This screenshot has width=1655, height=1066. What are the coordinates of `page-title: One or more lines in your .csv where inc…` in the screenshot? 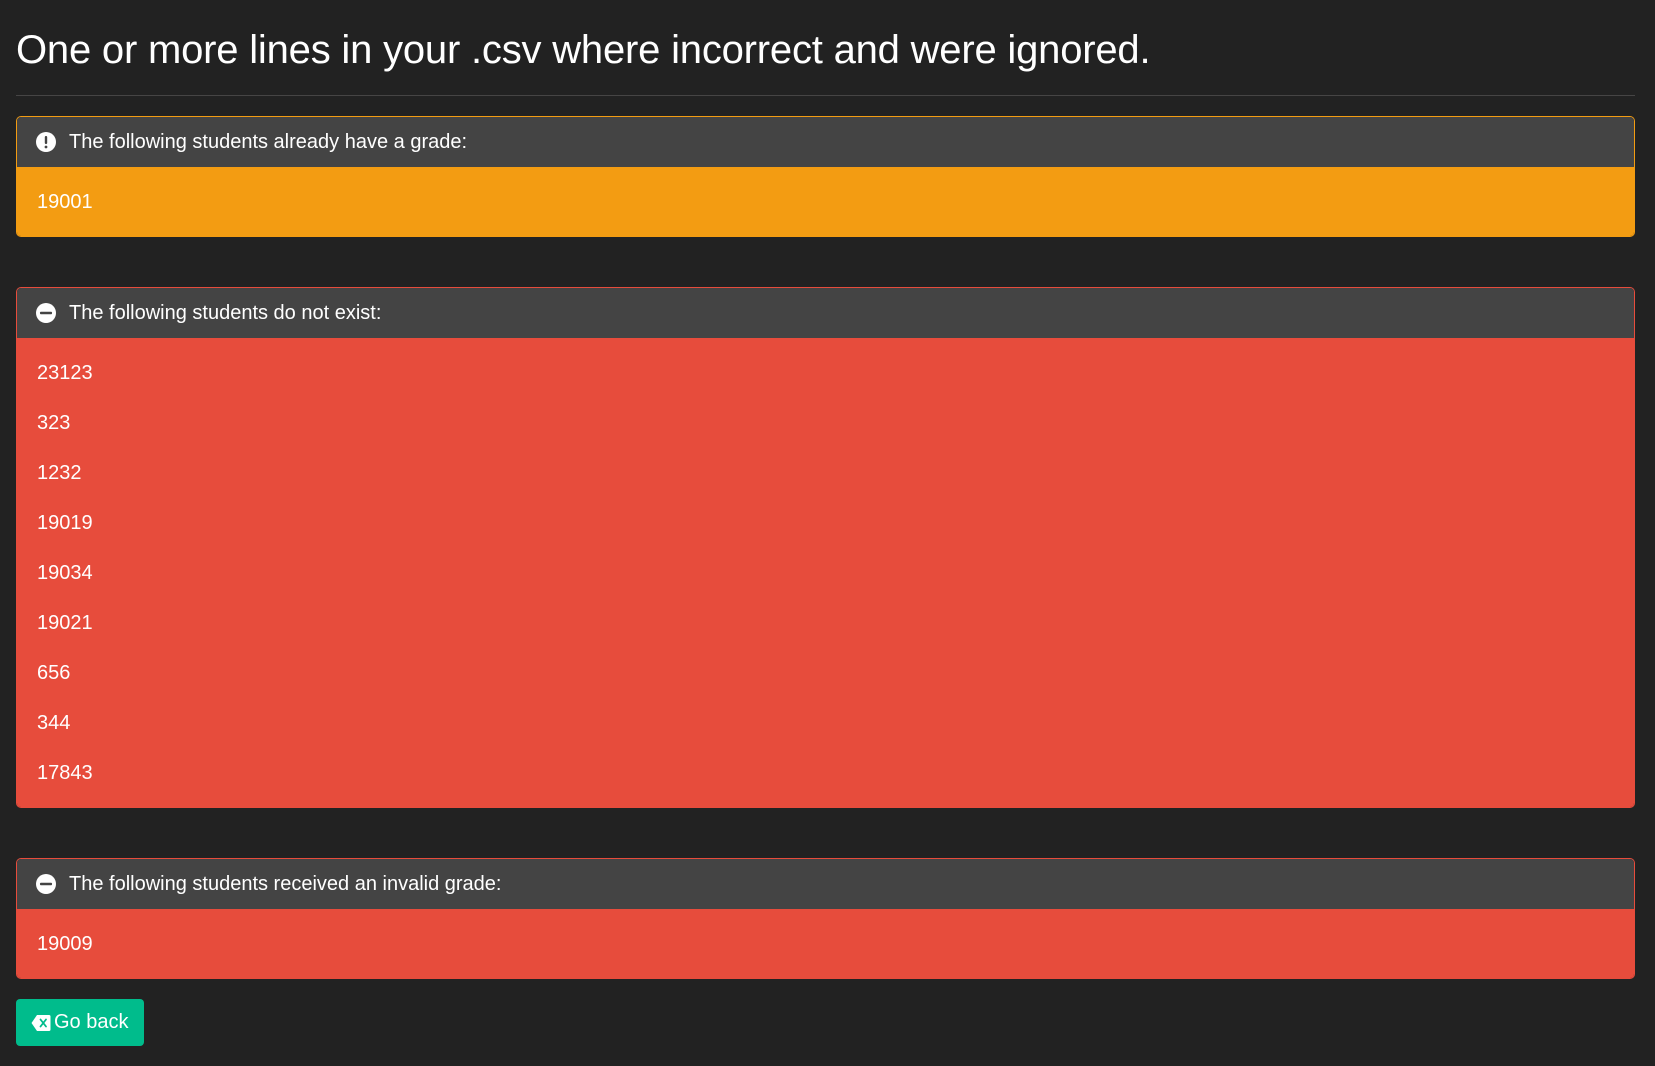 It's located at (583, 50).